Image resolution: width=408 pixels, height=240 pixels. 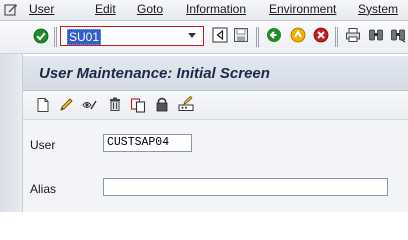 I want to click on menu-item-edit: Edit, so click(x=105, y=9).